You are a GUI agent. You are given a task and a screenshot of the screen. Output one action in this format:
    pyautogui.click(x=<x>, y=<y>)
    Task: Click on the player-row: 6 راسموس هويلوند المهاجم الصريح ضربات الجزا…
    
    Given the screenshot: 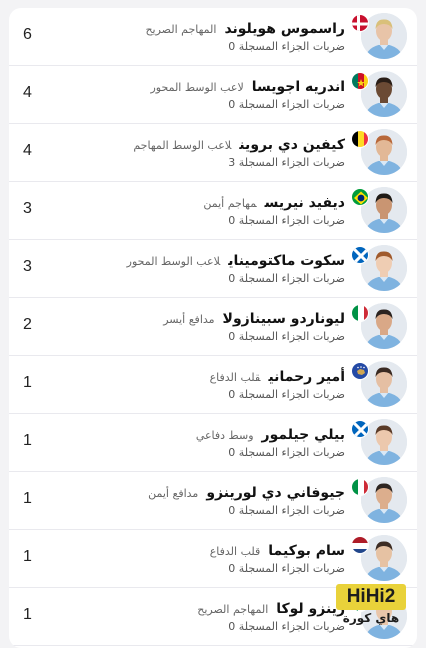 What is the action you would take?
    pyautogui.click(x=213, y=37)
    